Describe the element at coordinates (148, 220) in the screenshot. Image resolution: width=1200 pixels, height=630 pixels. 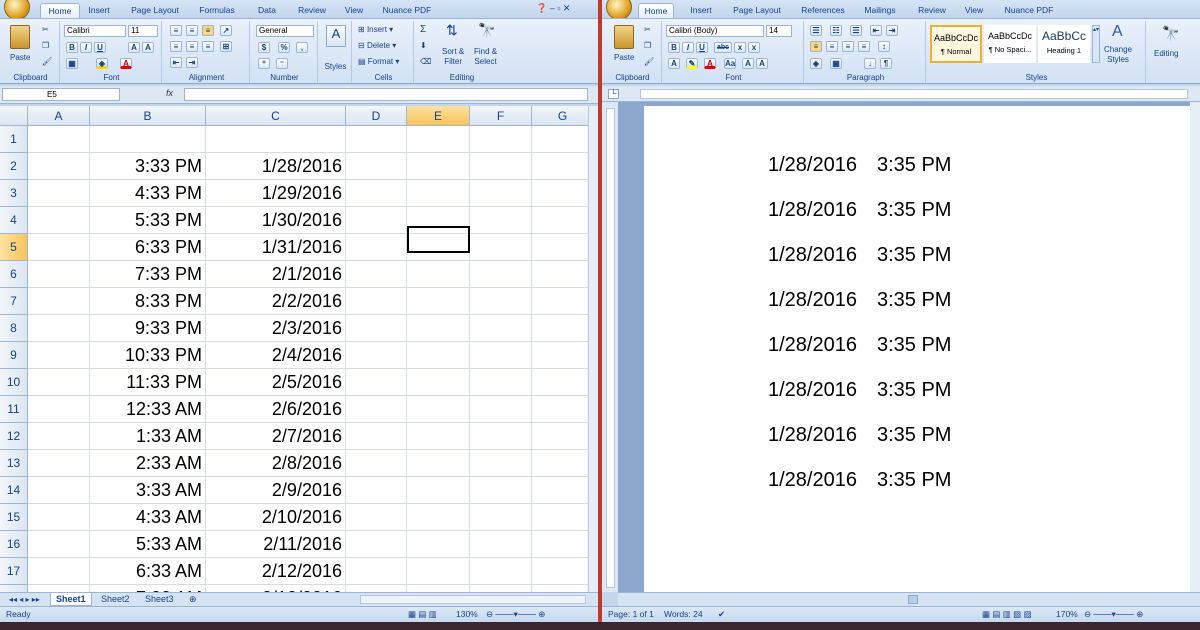
I see `time-cell: 5:33 PM` at that location.